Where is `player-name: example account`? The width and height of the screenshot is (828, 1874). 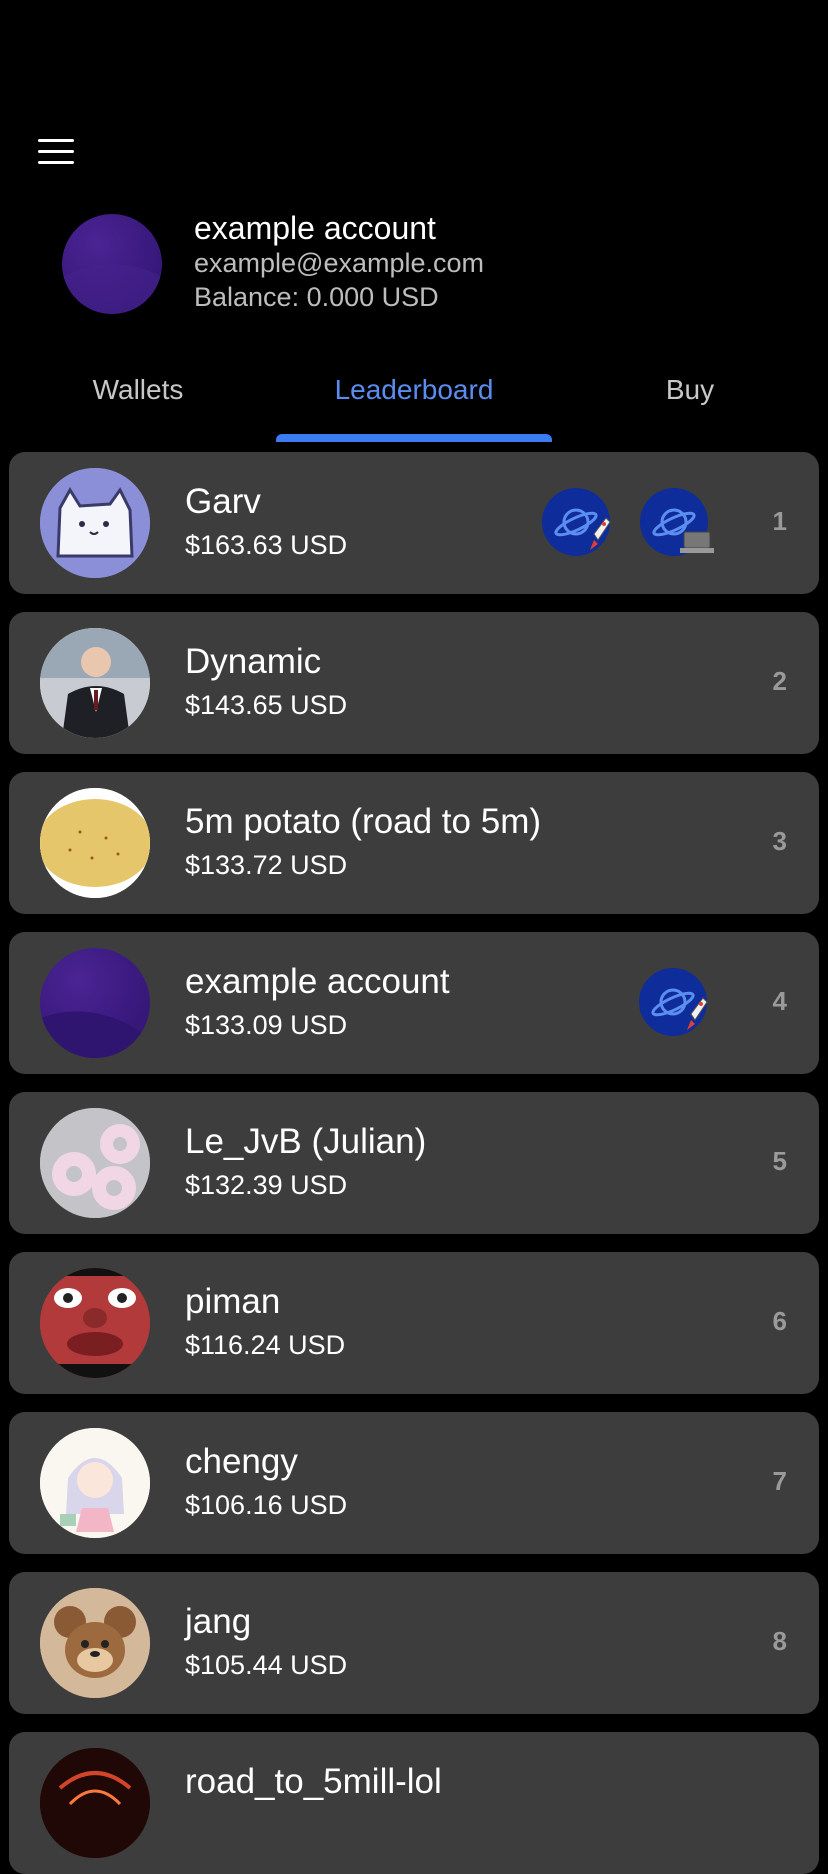 player-name: example account is located at coordinates (317, 981).